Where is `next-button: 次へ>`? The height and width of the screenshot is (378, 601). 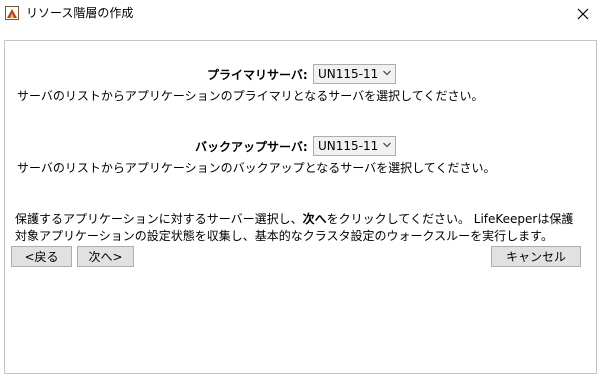 next-button: 次へ> is located at coordinates (105, 256).